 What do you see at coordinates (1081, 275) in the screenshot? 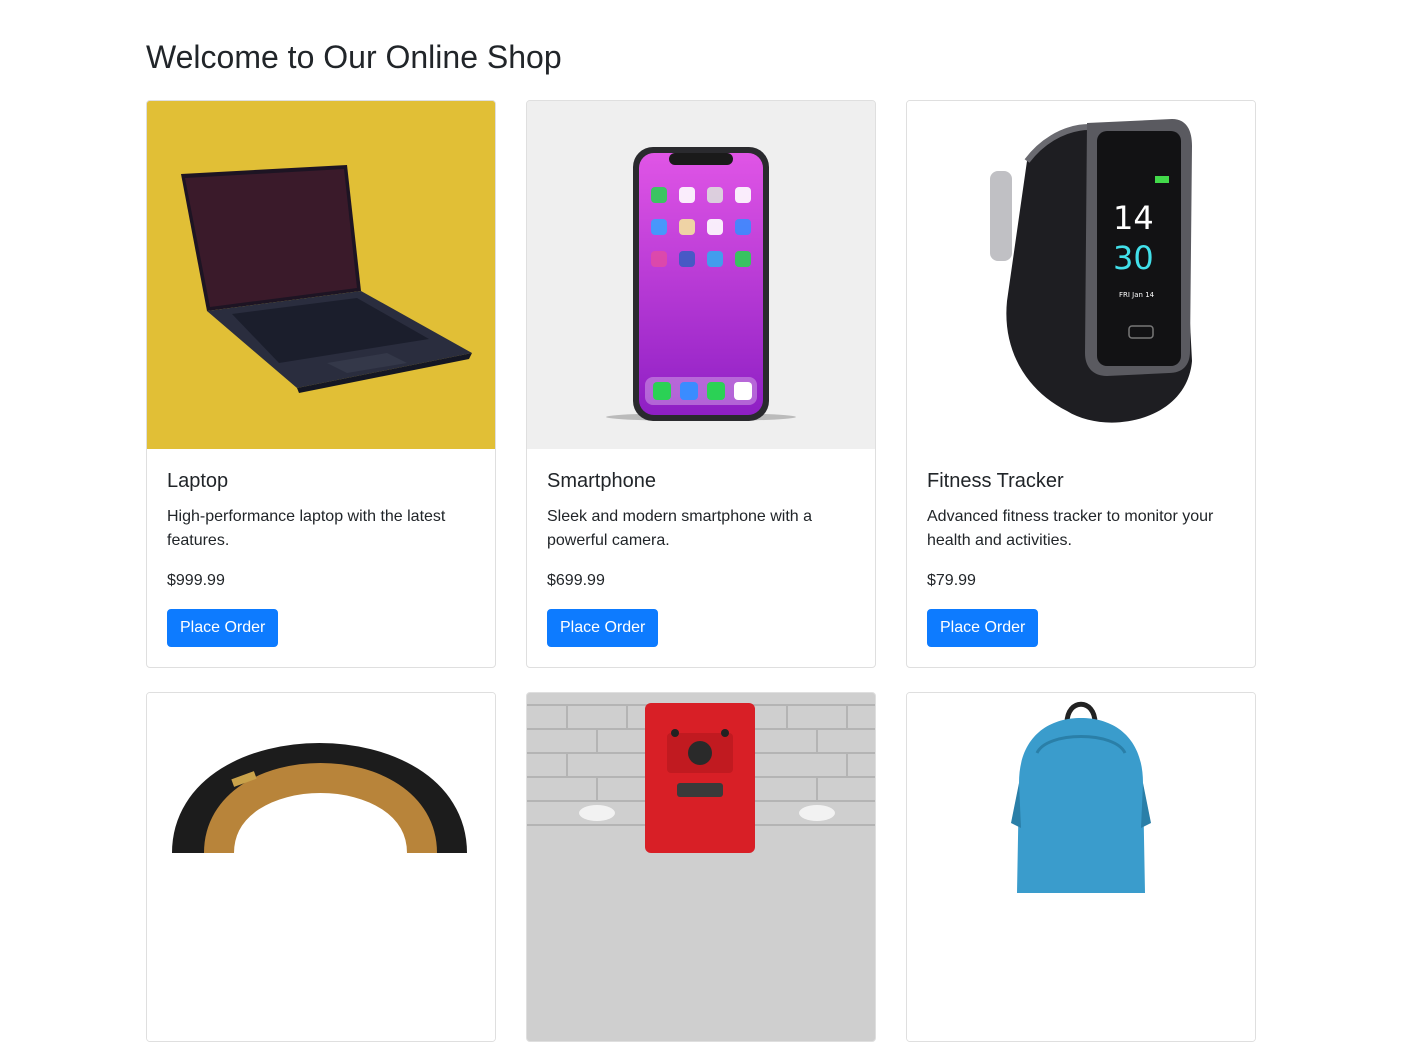
I see `fitness-tracker-image: 14 30 FRI Jan 14` at bounding box center [1081, 275].